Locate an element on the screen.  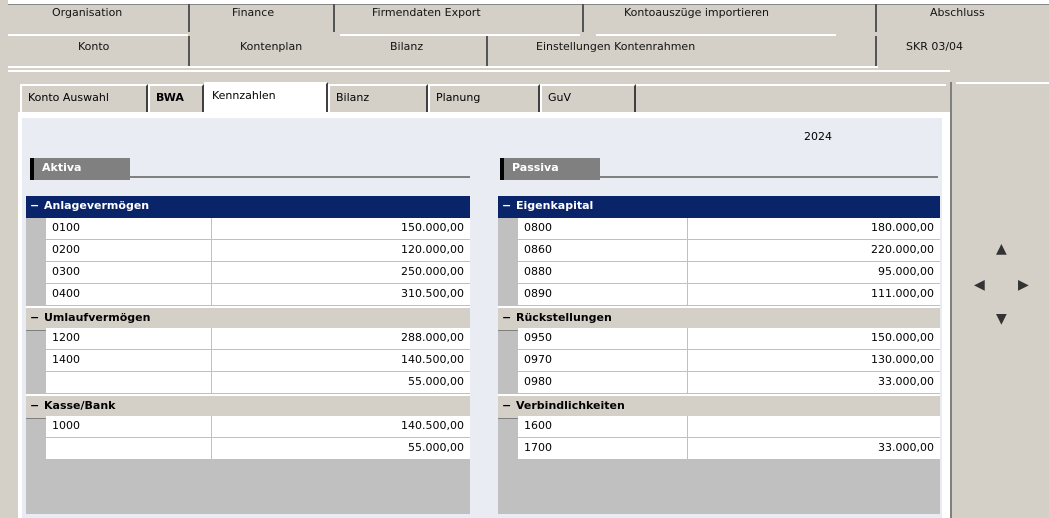
grid-row-value: 288.000,00 is located at coordinates (341, 339).